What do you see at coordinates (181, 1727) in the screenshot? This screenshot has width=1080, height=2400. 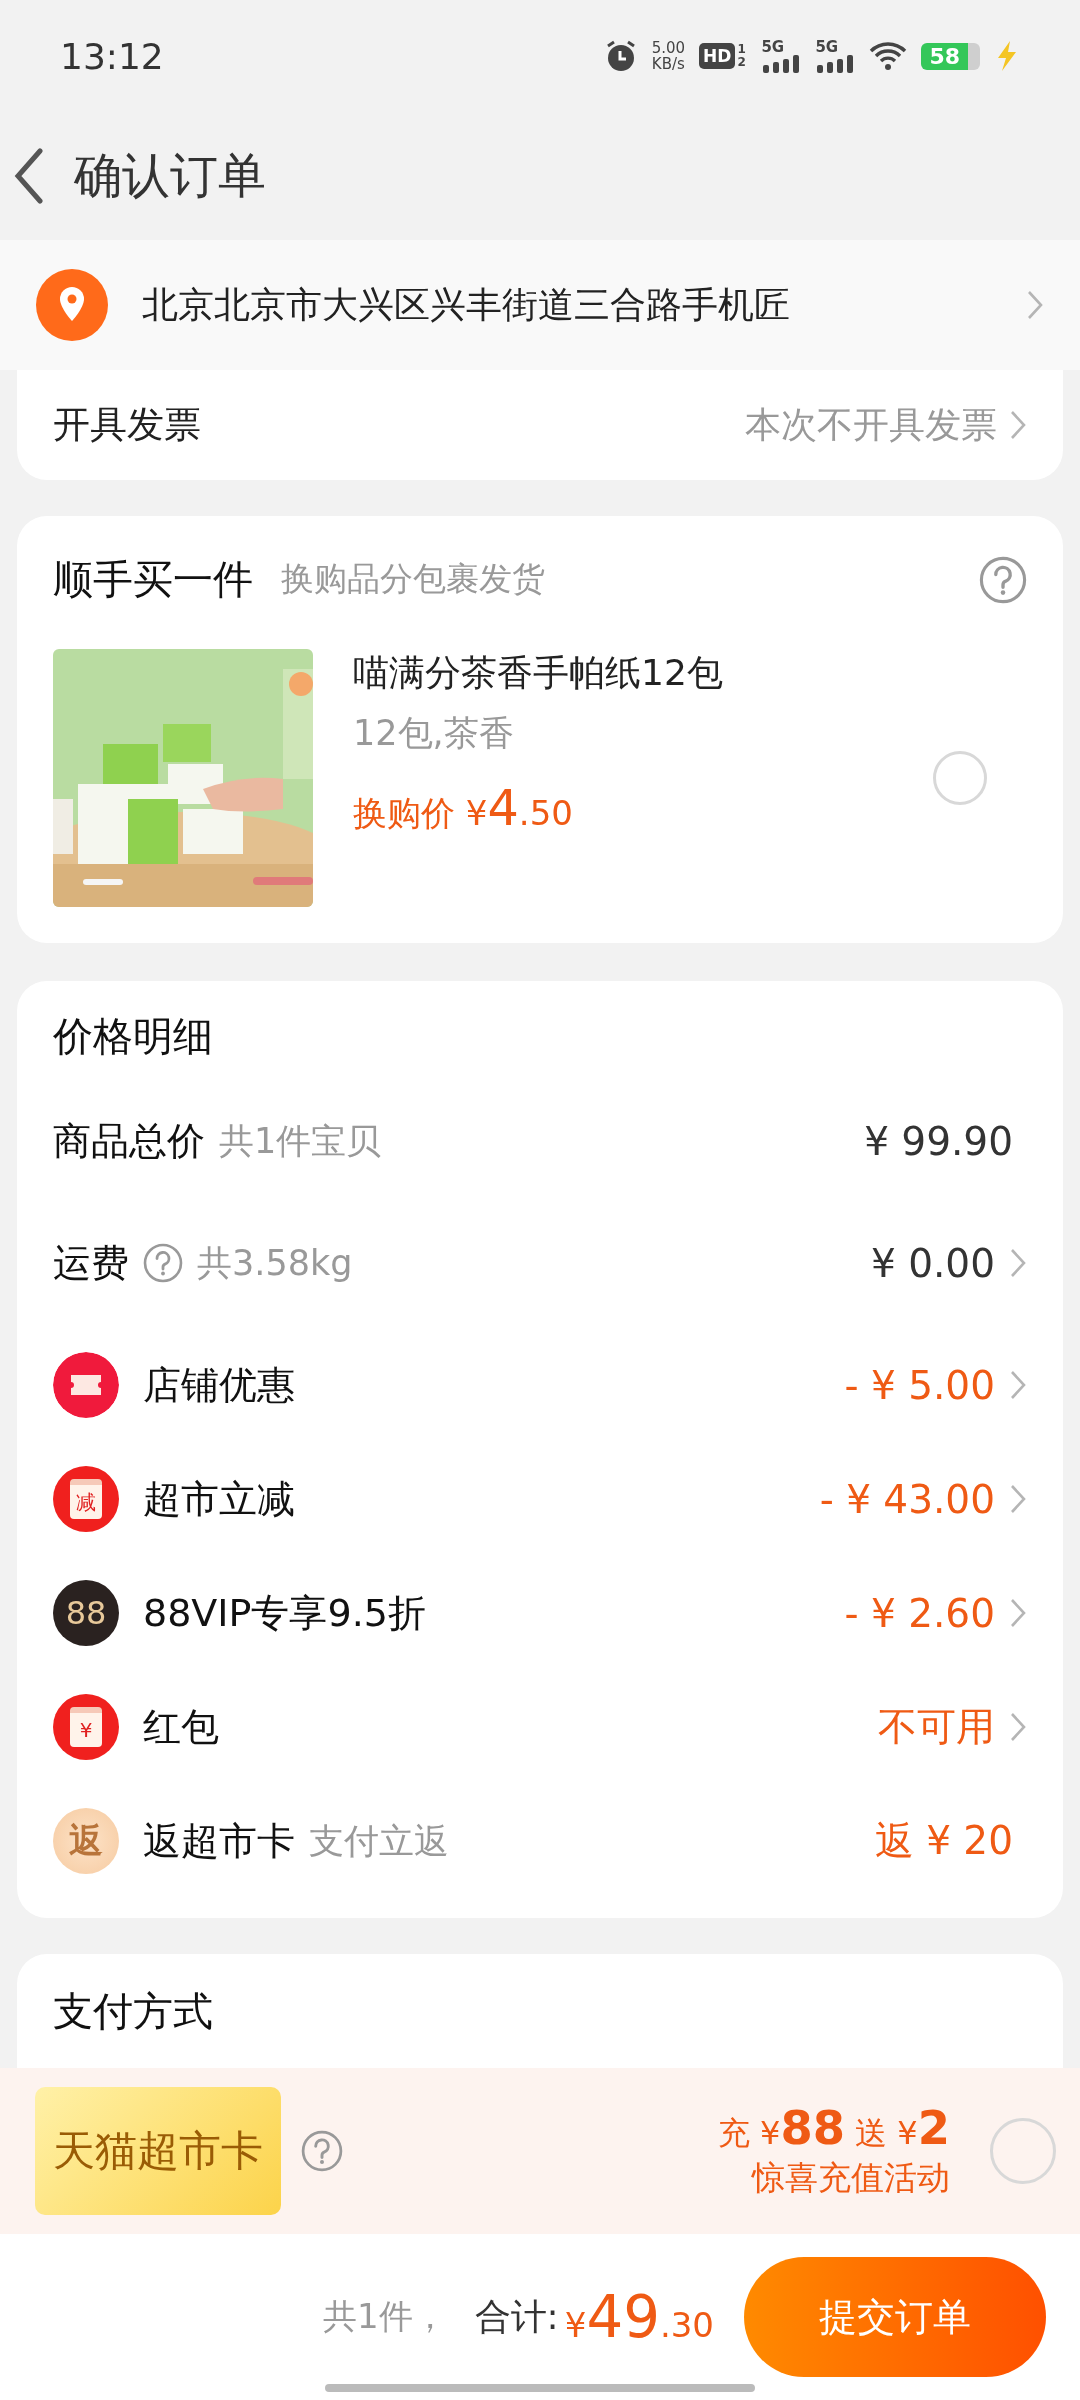 I see `price-label: 红包` at bounding box center [181, 1727].